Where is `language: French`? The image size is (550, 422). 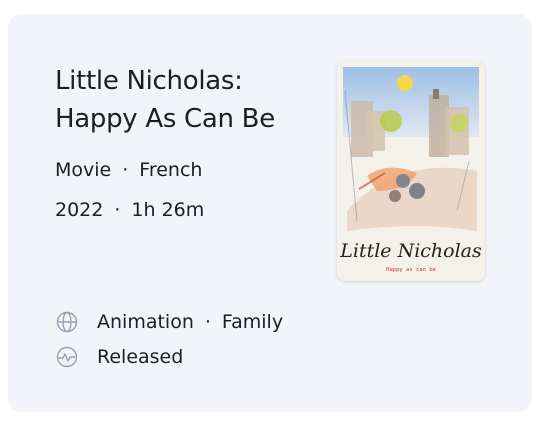 language: French is located at coordinates (171, 170).